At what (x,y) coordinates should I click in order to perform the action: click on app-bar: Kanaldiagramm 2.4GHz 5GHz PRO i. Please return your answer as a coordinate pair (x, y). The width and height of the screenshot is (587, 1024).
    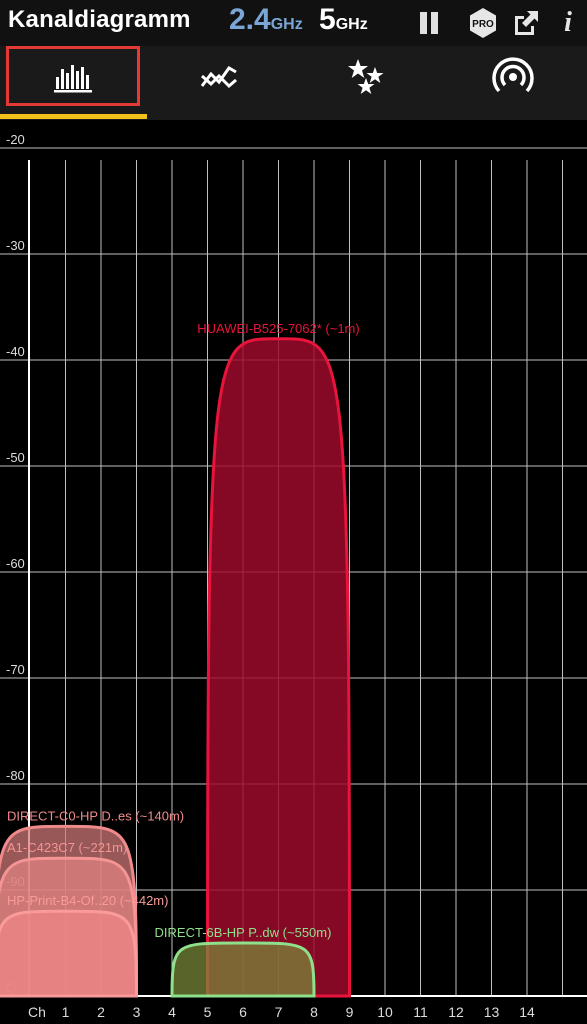
    Looking at the image, I should click on (293, 23).